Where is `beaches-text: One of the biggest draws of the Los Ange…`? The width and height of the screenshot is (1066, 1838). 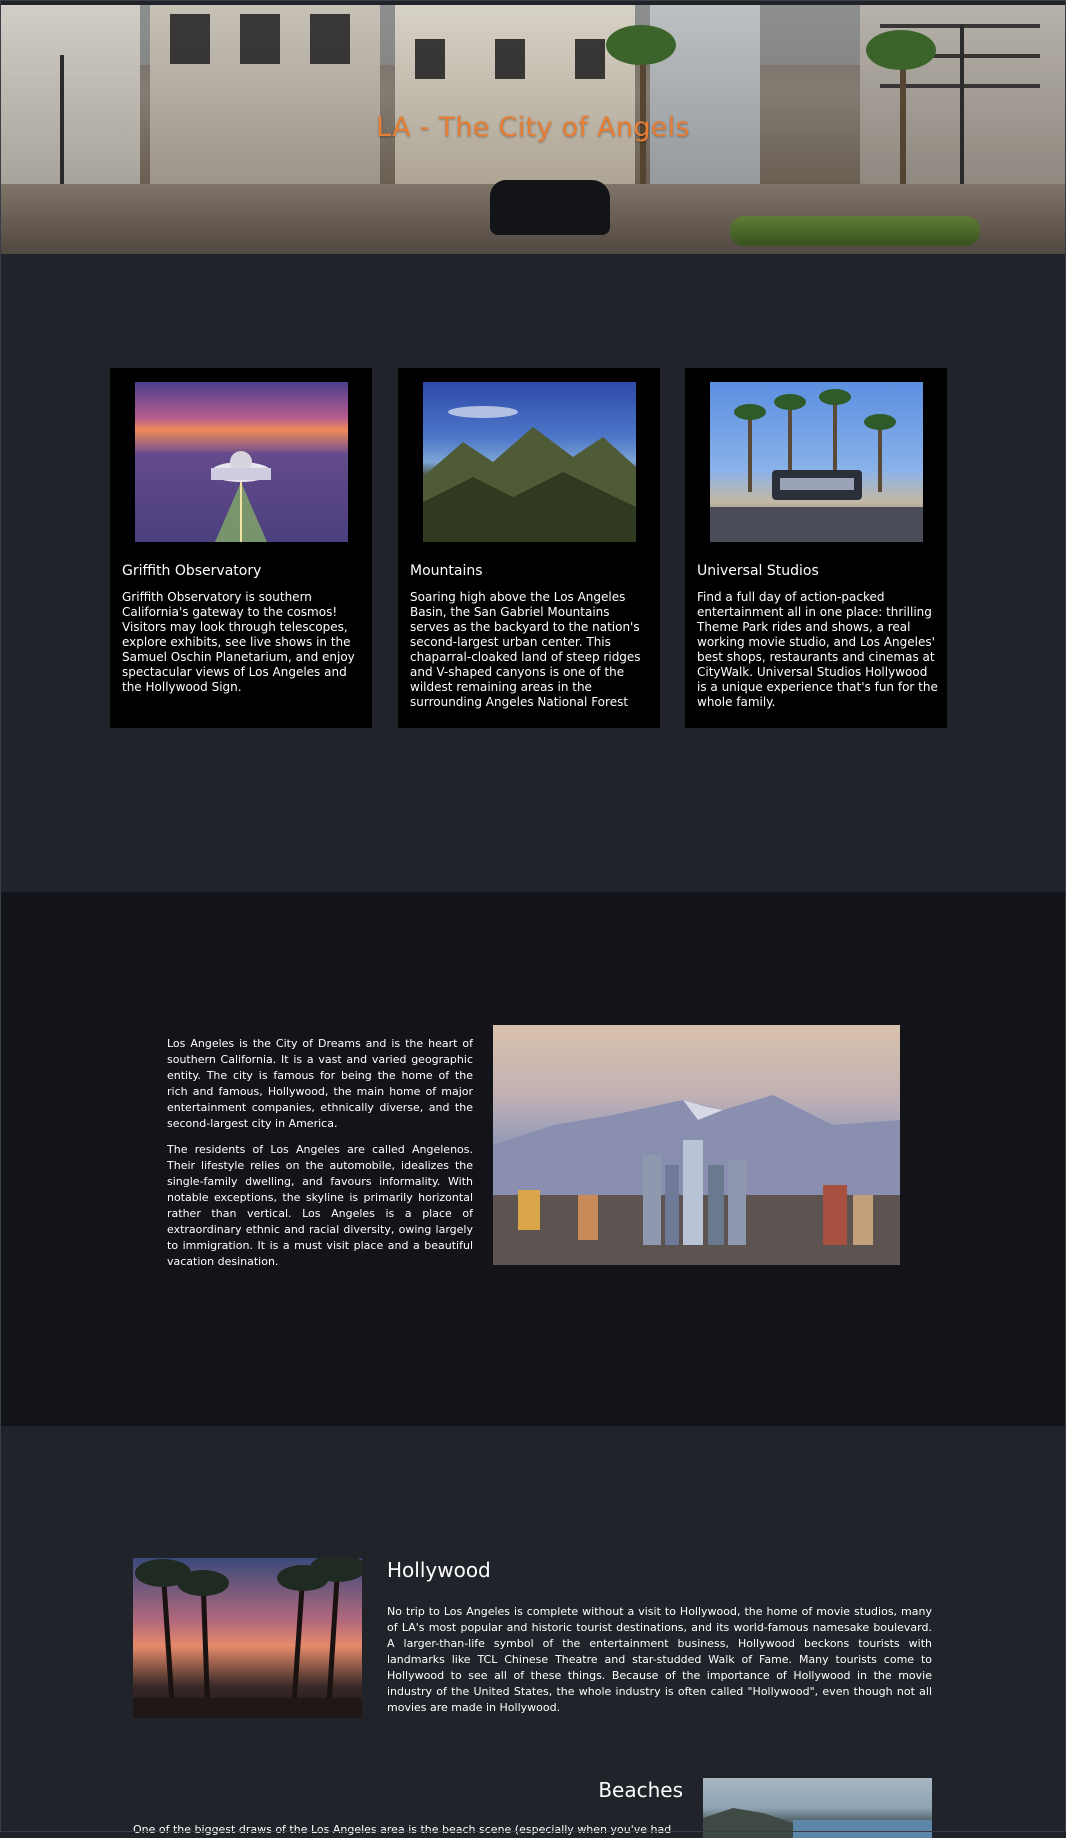
beaches-text: One of the biggest draws of the Los Ange… is located at coordinates (402, 1829).